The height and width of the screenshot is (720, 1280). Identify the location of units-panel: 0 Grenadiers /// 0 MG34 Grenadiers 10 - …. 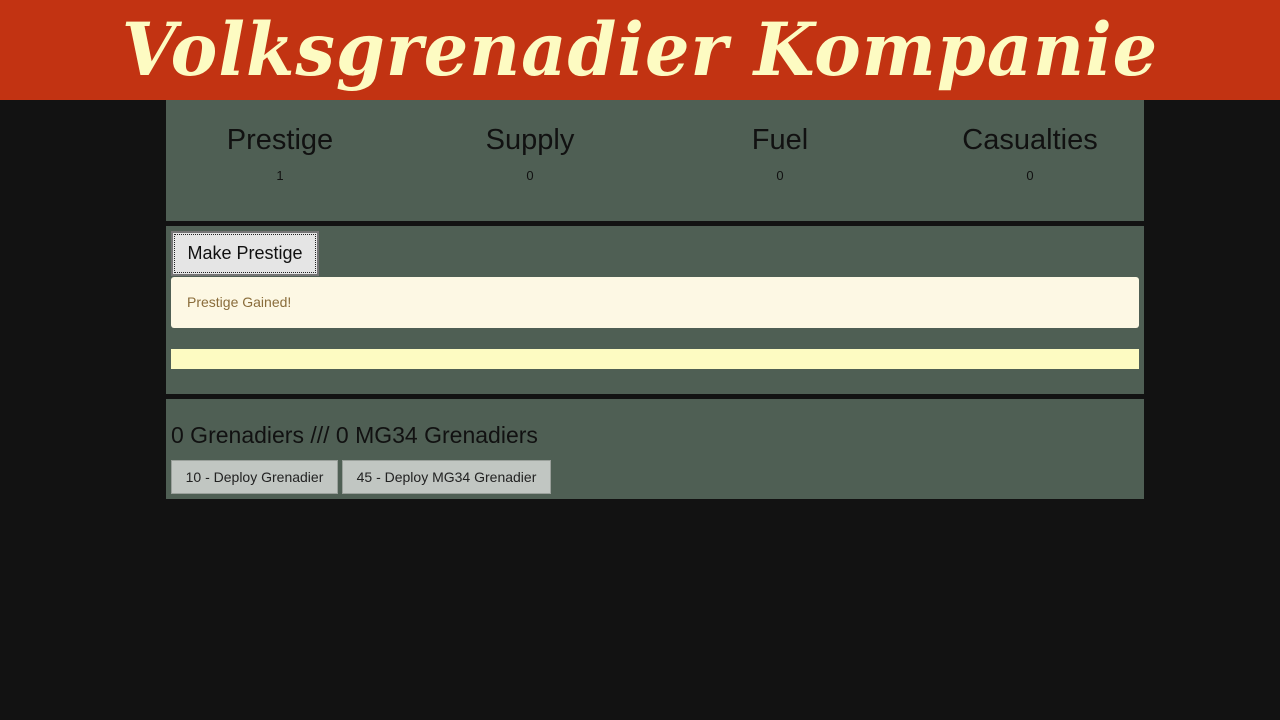
(655, 449).